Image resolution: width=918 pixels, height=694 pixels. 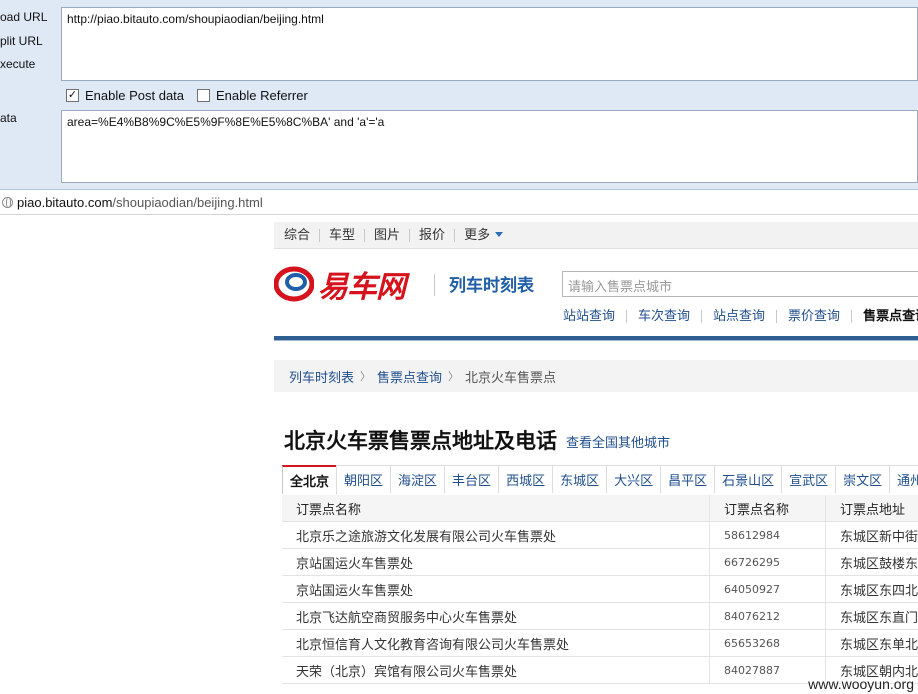 I want to click on breadcrumb: 列车时刻表 〉 售票点查询 〉 北京火车售票点, so click(x=596, y=376).